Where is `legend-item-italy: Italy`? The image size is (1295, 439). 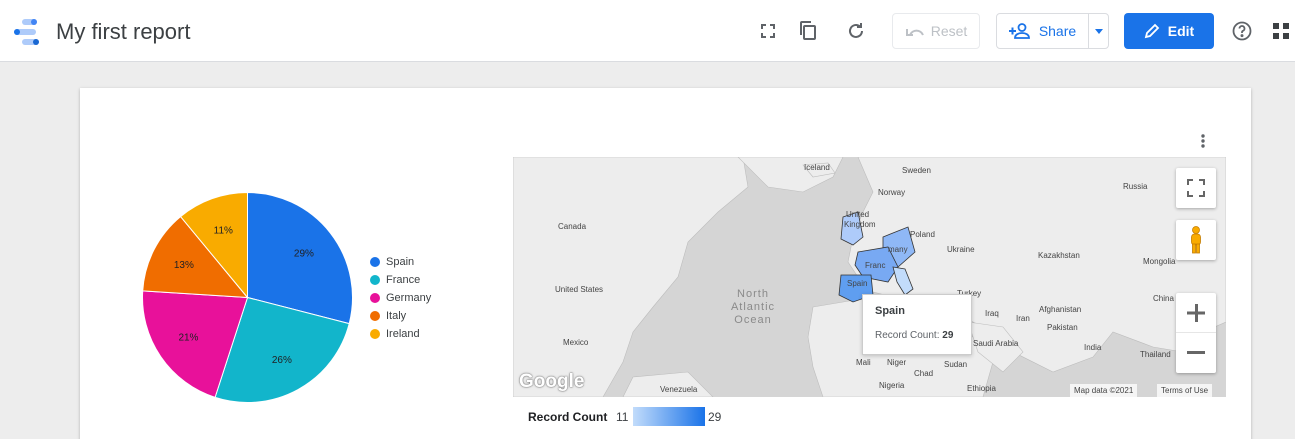 legend-item-italy: Italy is located at coordinates (400, 316).